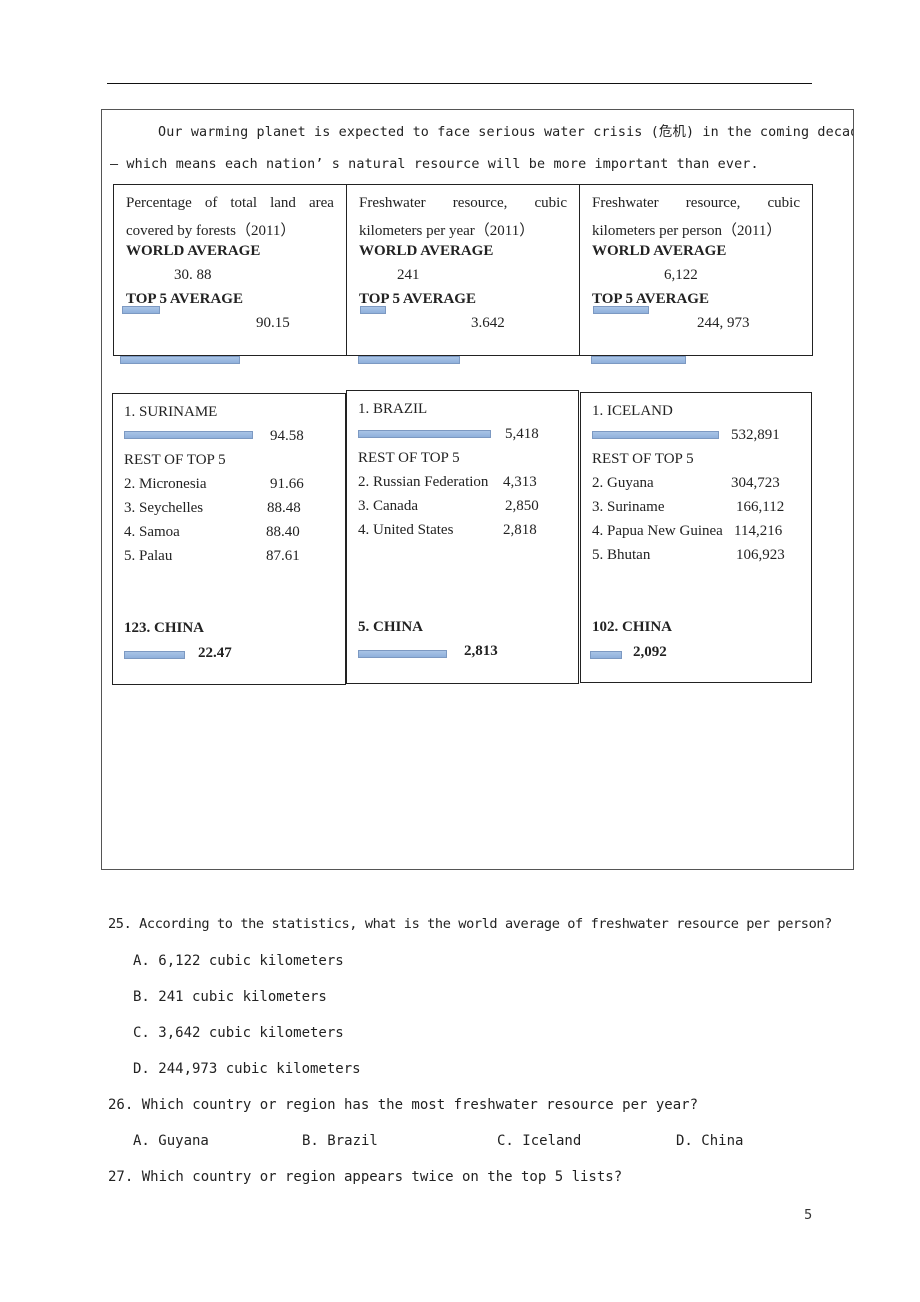 The width and height of the screenshot is (920, 1302). What do you see at coordinates (244, 203) in the screenshot?
I see `title-word: total` at bounding box center [244, 203].